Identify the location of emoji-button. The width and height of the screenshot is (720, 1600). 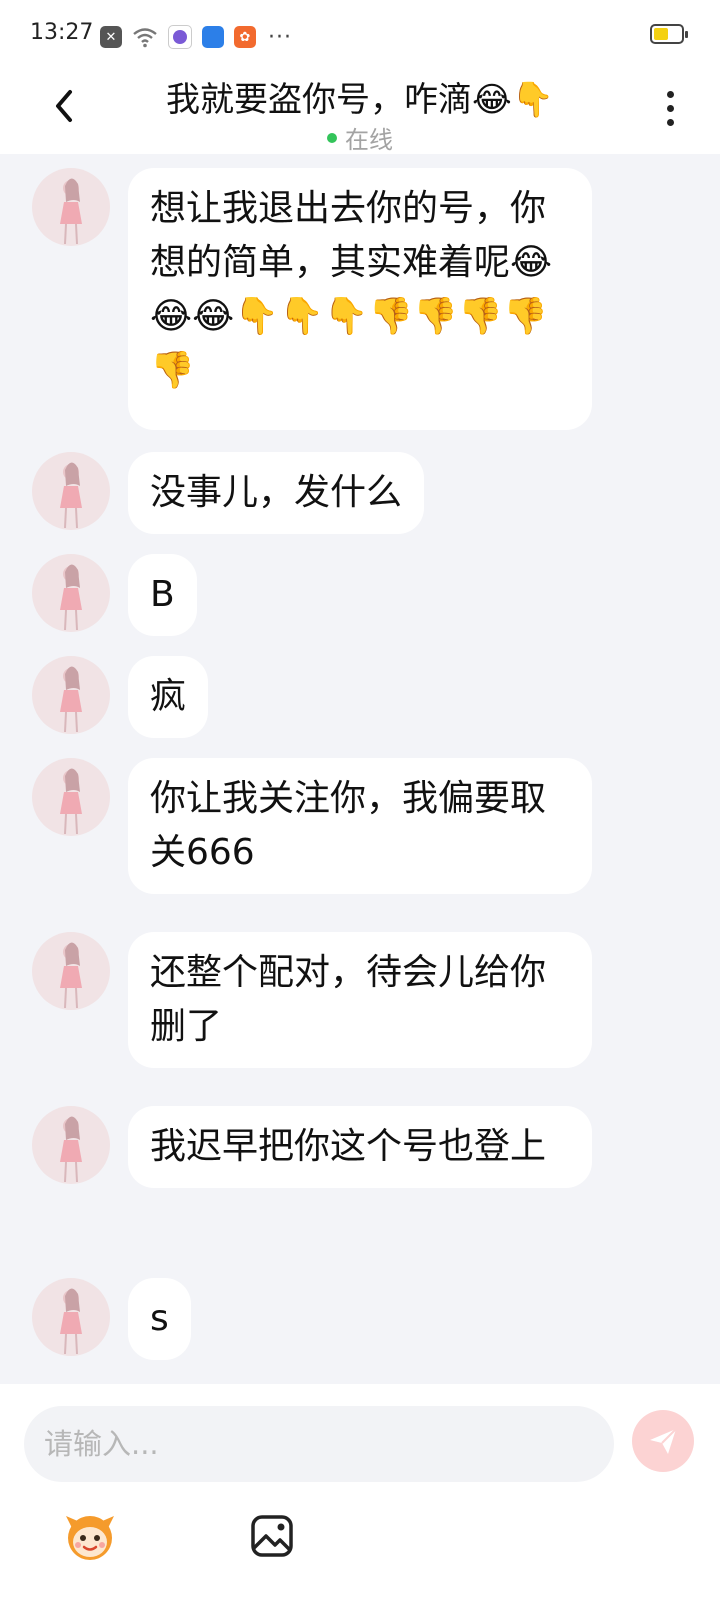
(90, 1536).